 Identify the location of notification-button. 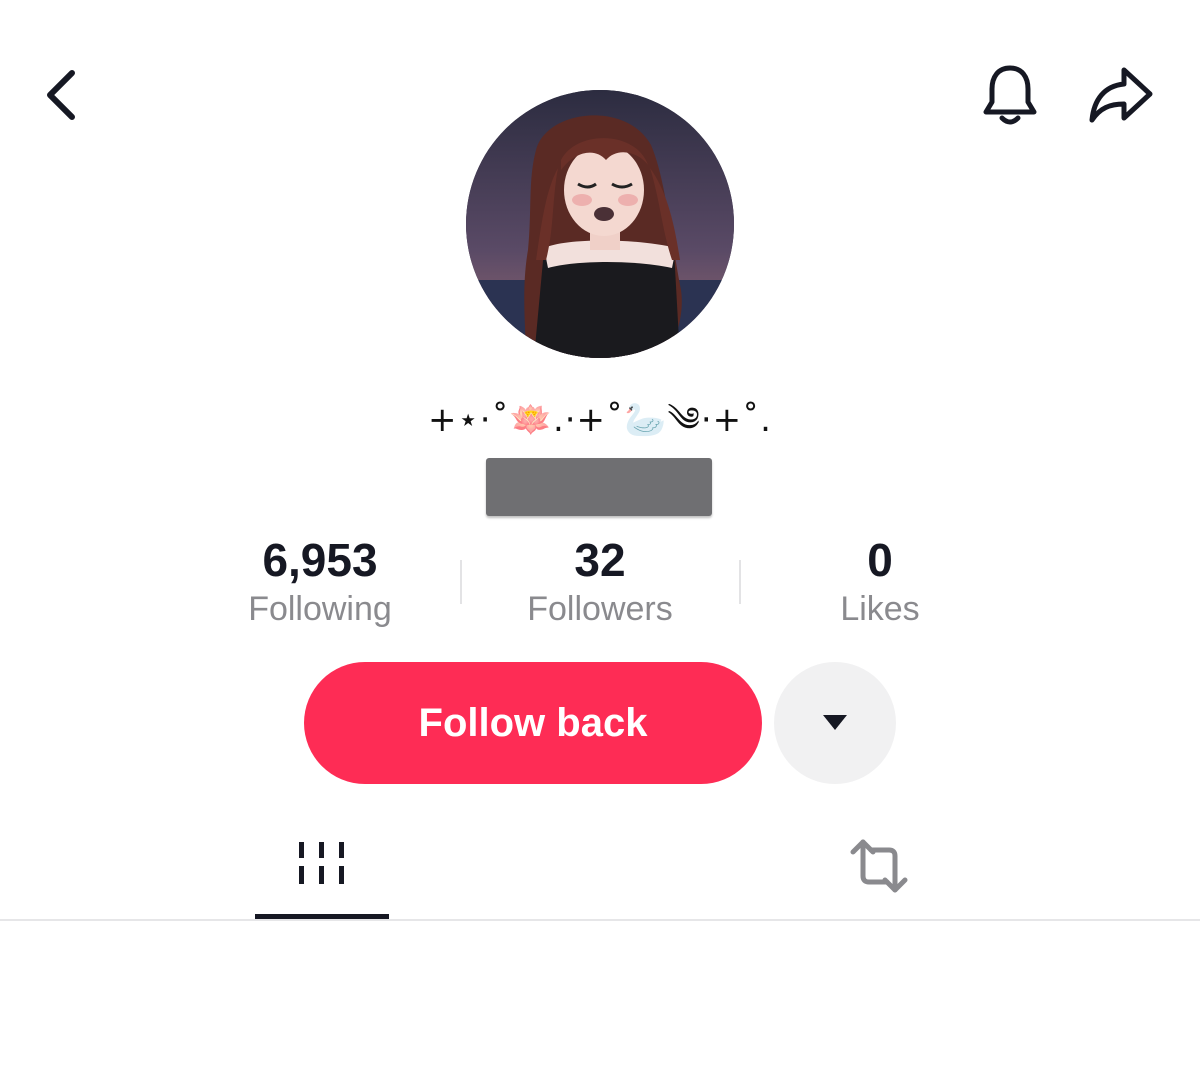
(1010, 96).